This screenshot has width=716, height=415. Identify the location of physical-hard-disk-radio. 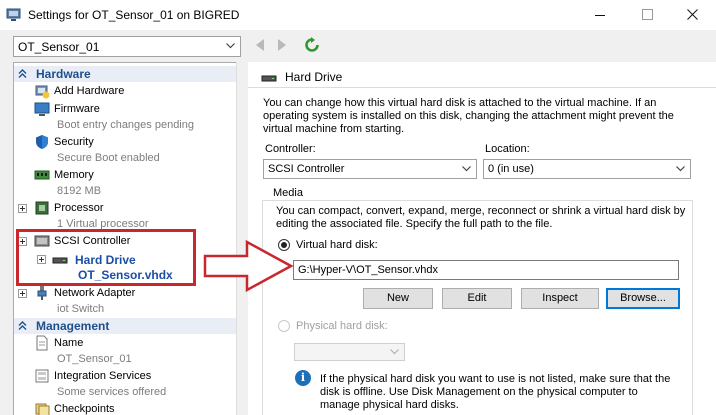
(284, 326).